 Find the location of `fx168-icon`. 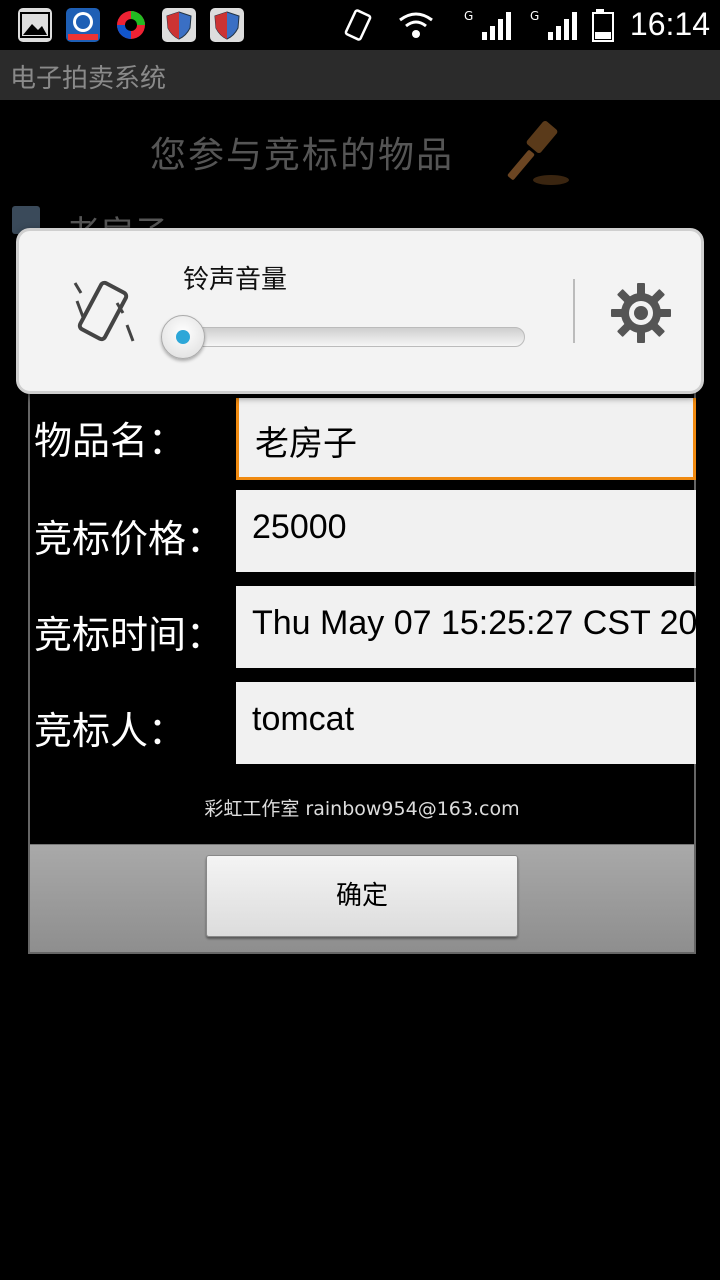

fx168-icon is located at coordinates (83, 25).